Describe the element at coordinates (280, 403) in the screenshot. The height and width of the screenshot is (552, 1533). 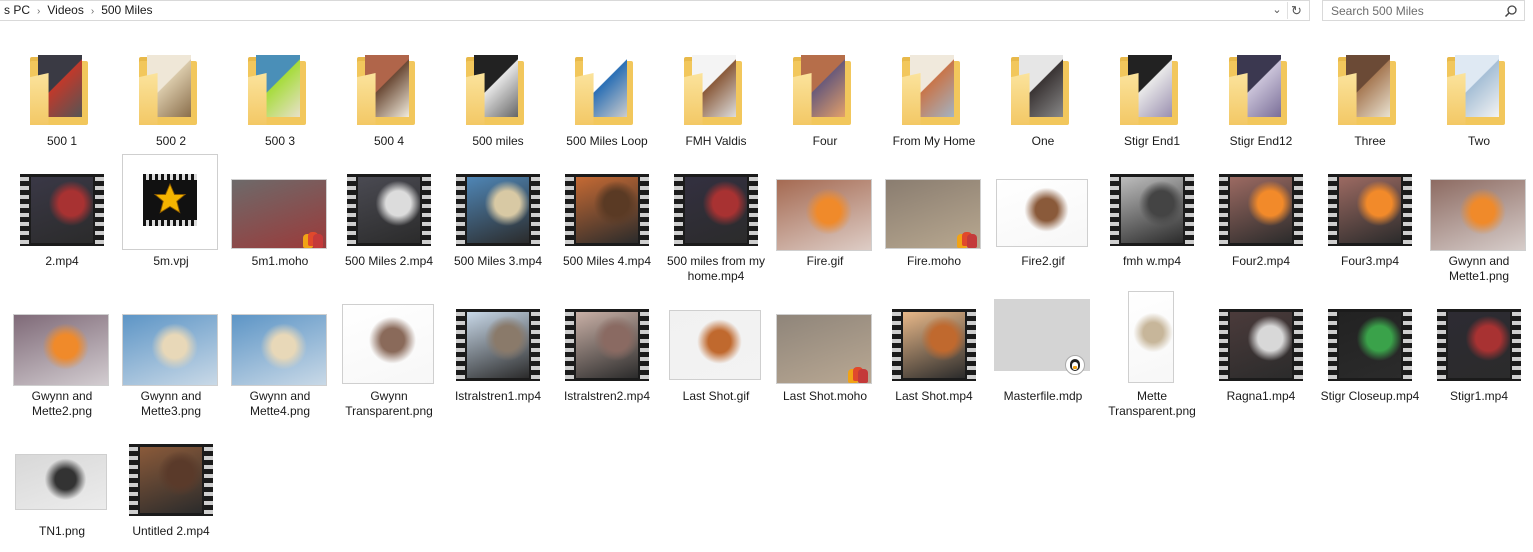
I see `item-label: Gwynn and Mette4.png` at that location.